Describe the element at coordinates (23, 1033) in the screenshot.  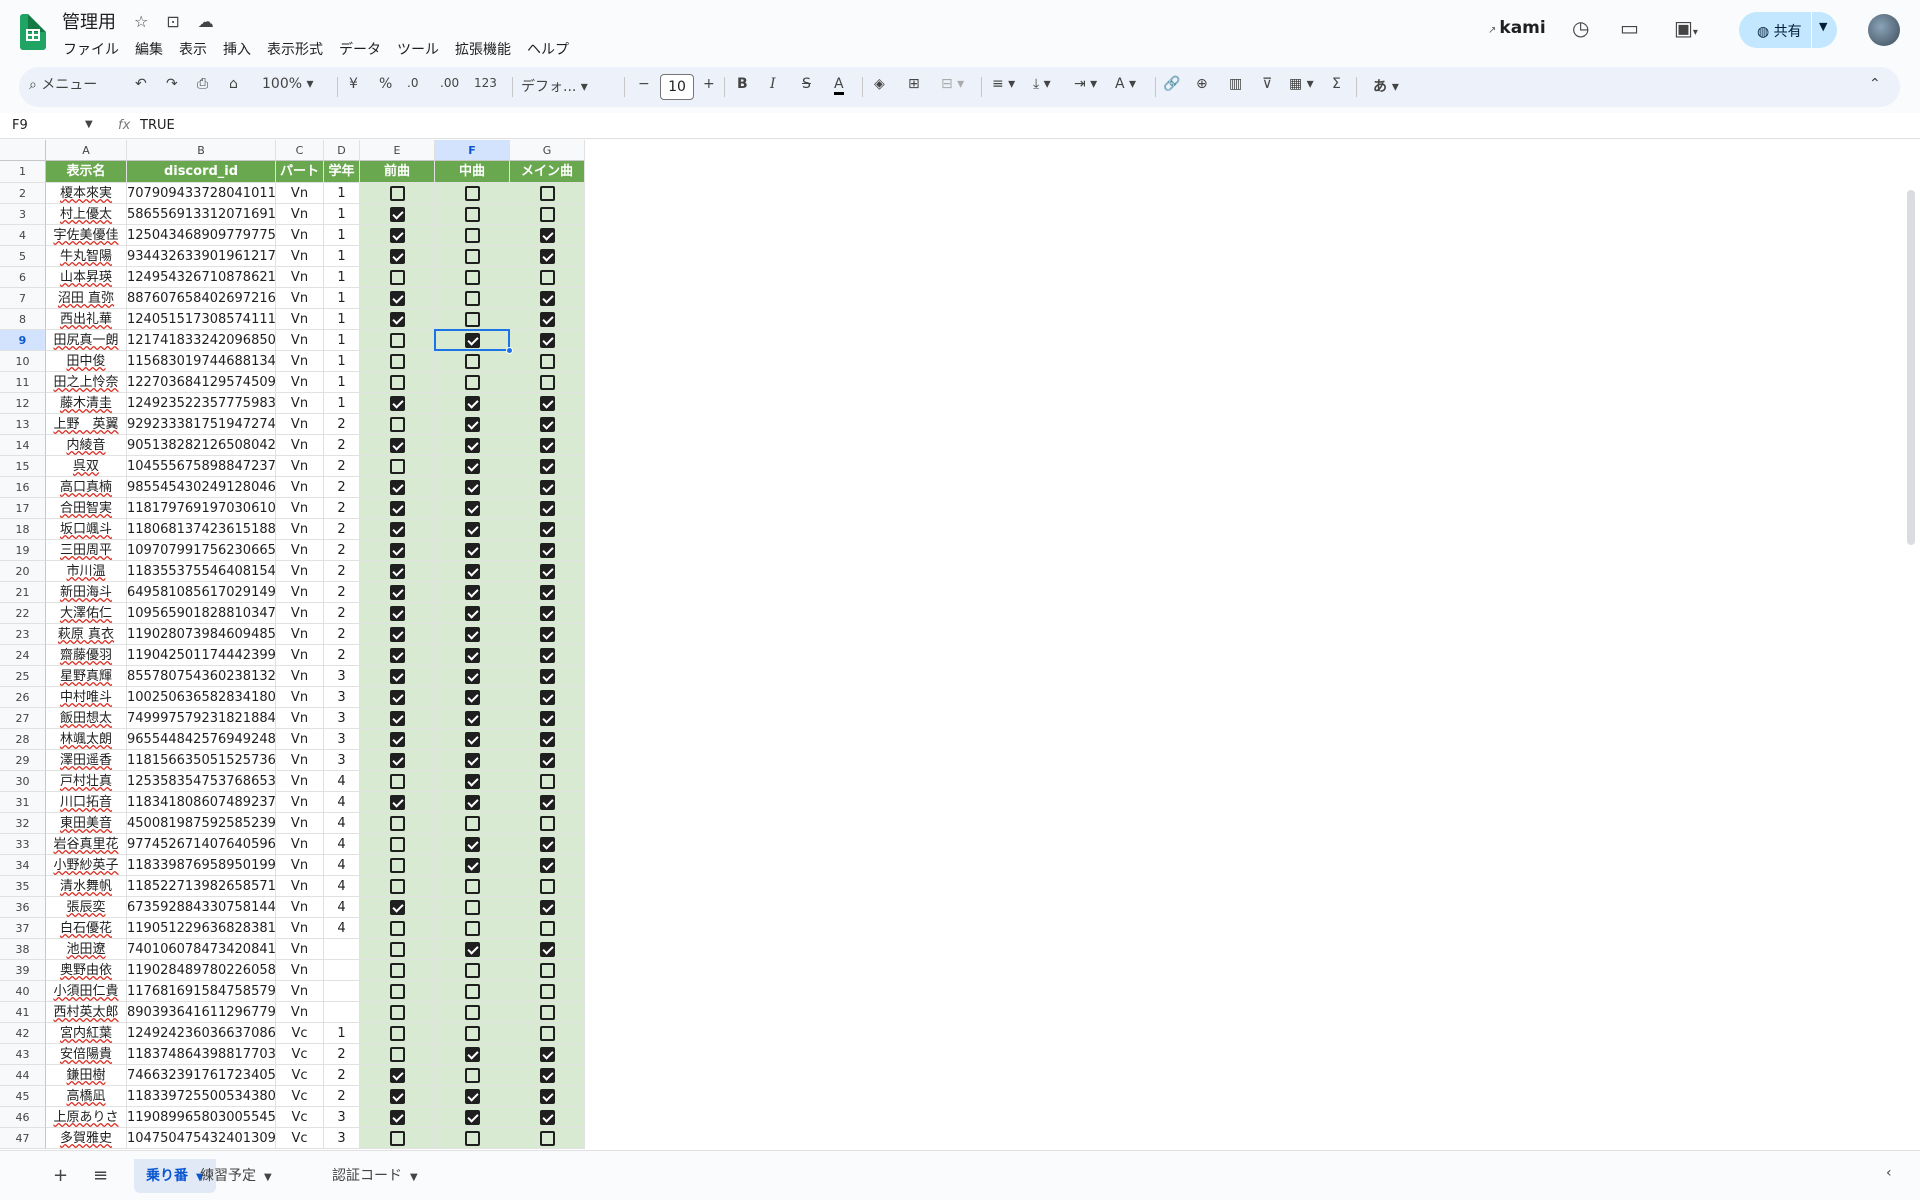
I see `row-header: 42` at that location.